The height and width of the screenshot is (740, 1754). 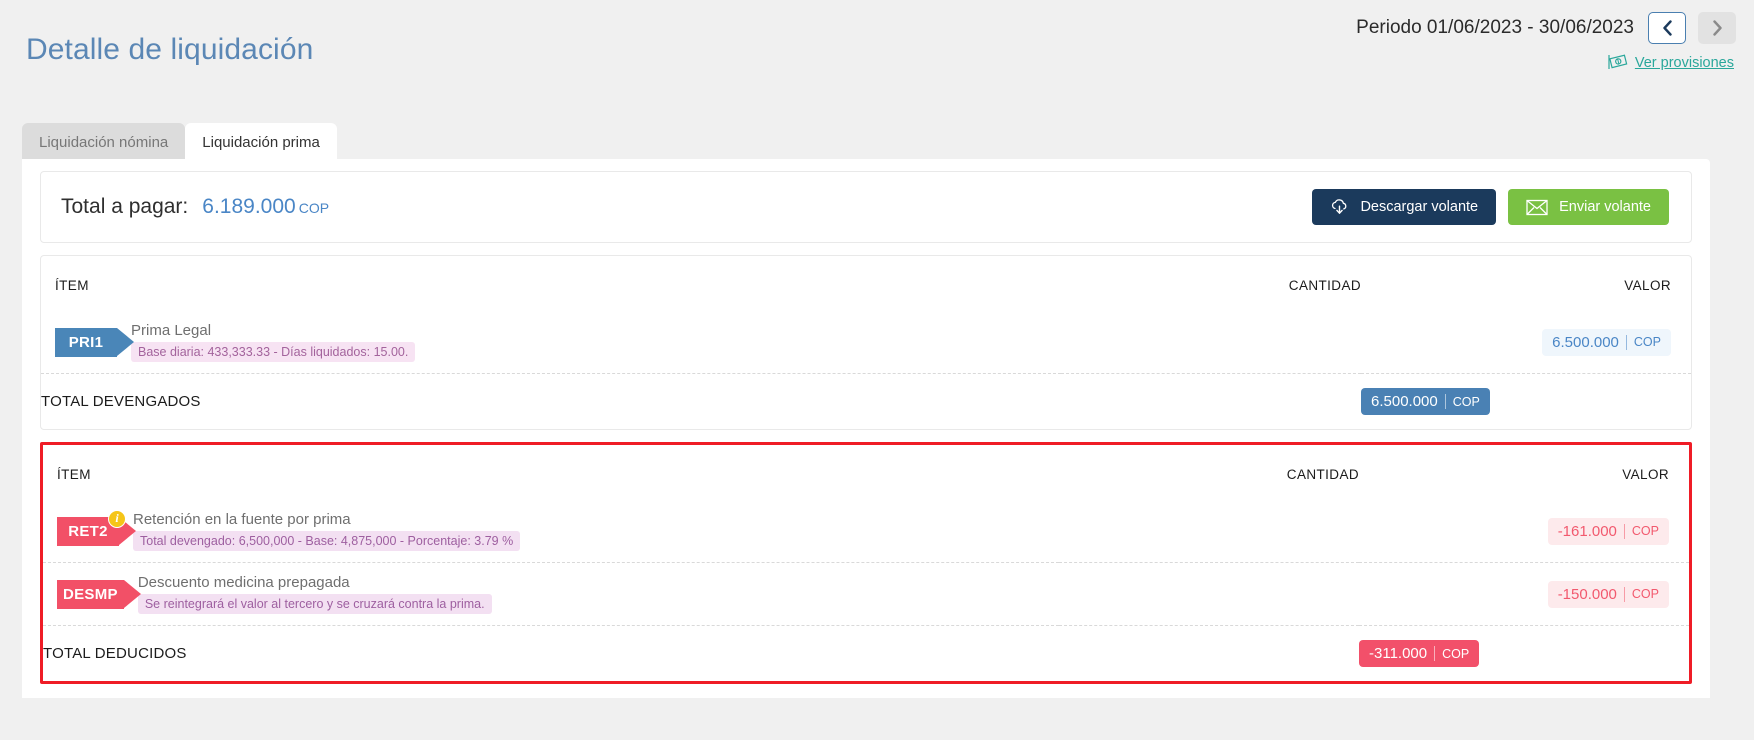 I want to click on send-voucher-button: Enviar volante, so click(x=1588, y=207).